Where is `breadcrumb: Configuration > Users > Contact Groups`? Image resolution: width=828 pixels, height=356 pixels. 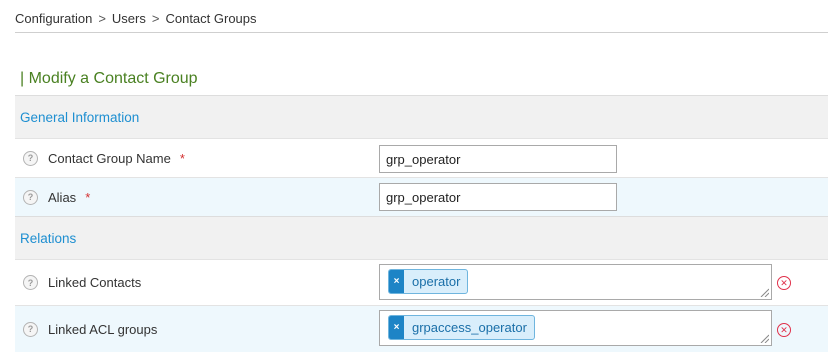
breadcrumb: Configuration > Users > Contact Groups is located at coordinates (136, 18).